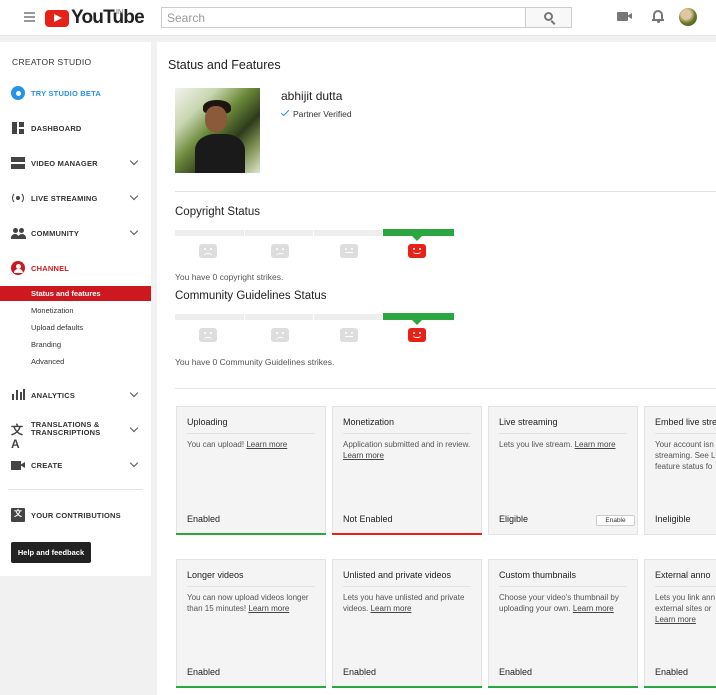 The width and height of the screenshot is (716, 695). What do you see at coordinates (18, 163) in the screenshot?
I see `video-manager-icon` at bounding box center [18, 163].